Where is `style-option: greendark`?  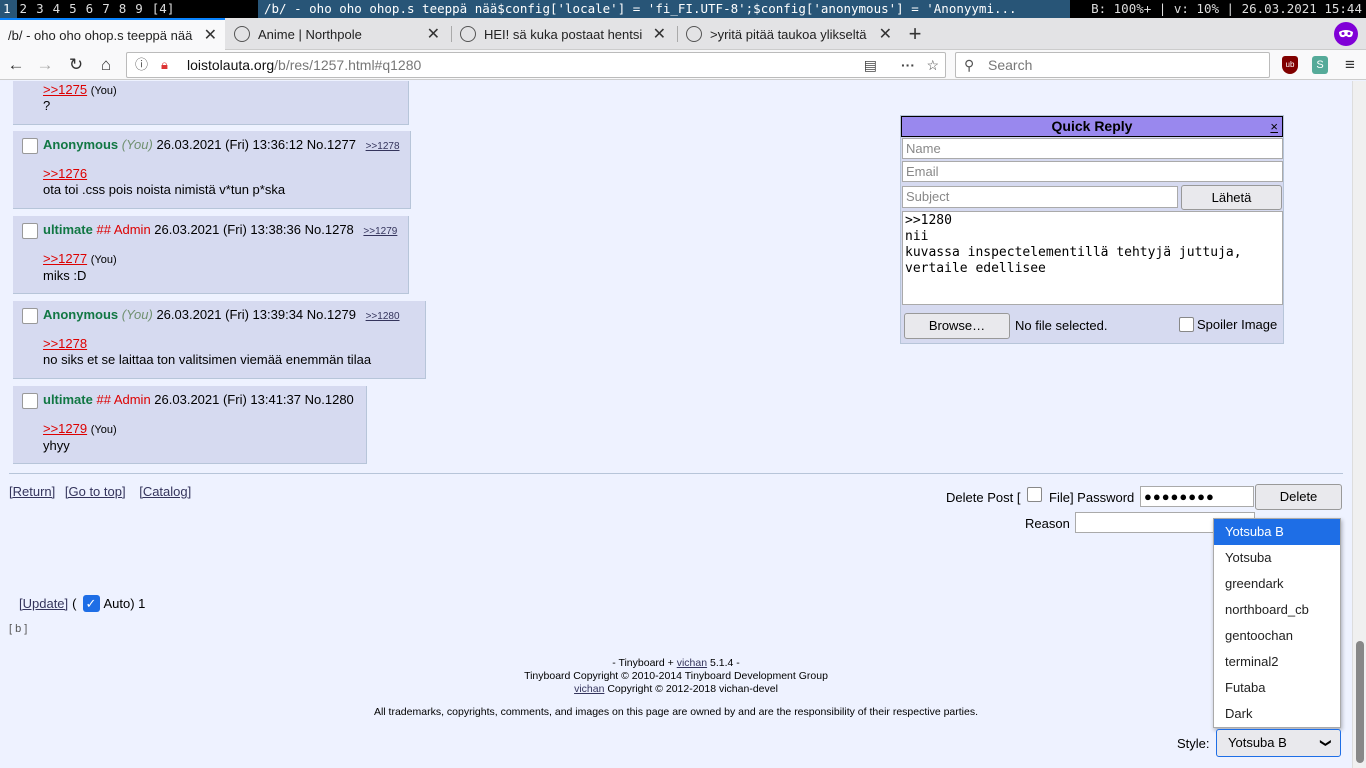 style-option: greendark is located at coordinates (1277, 584).